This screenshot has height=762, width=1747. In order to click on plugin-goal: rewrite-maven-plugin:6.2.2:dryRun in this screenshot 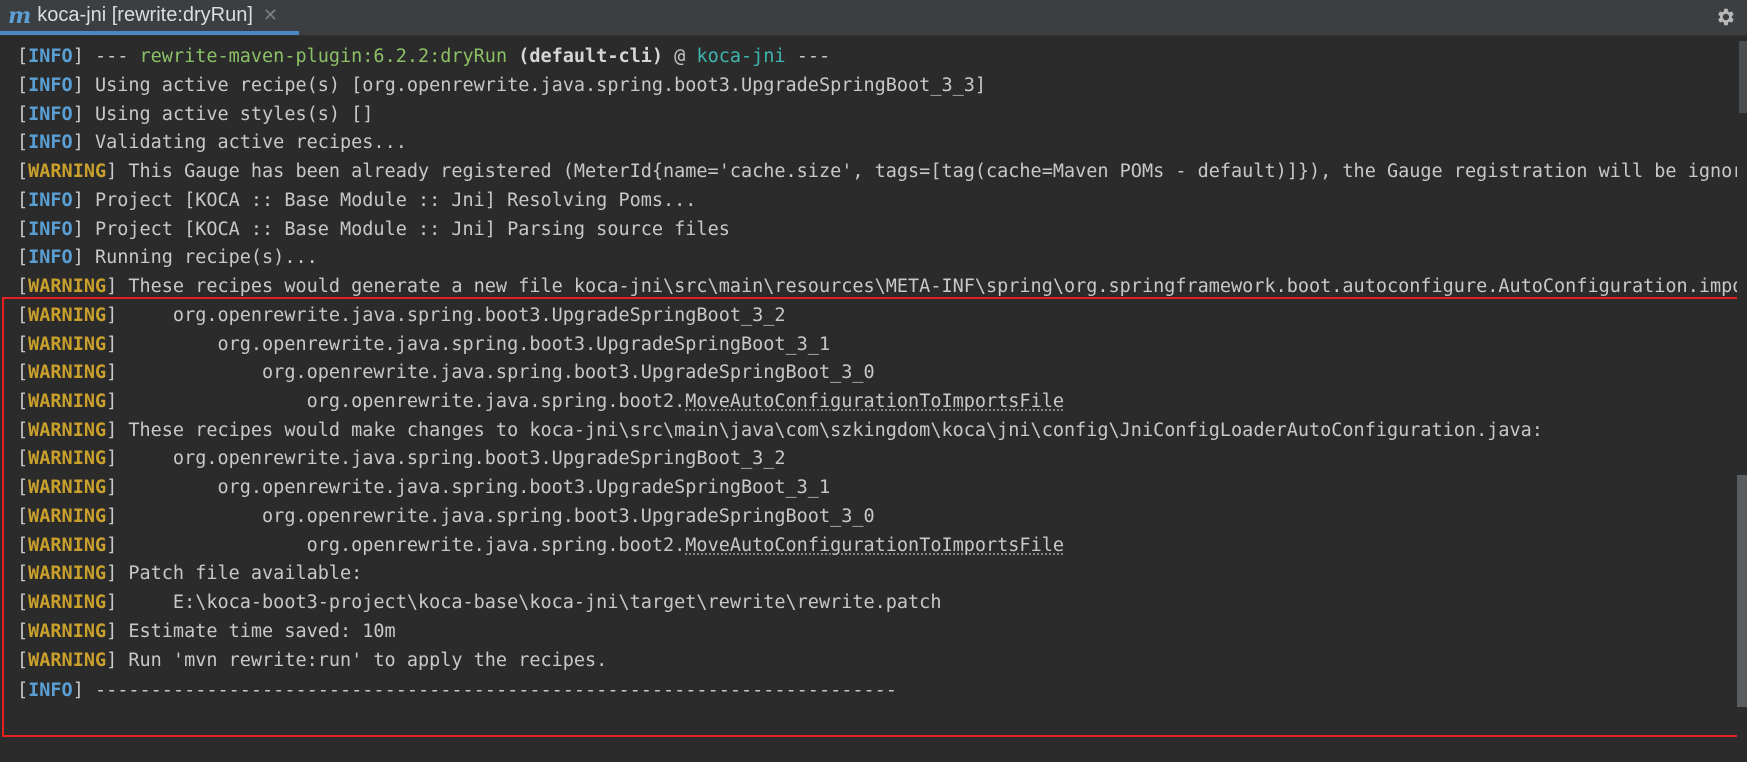, I will do `click(323, 56)`.